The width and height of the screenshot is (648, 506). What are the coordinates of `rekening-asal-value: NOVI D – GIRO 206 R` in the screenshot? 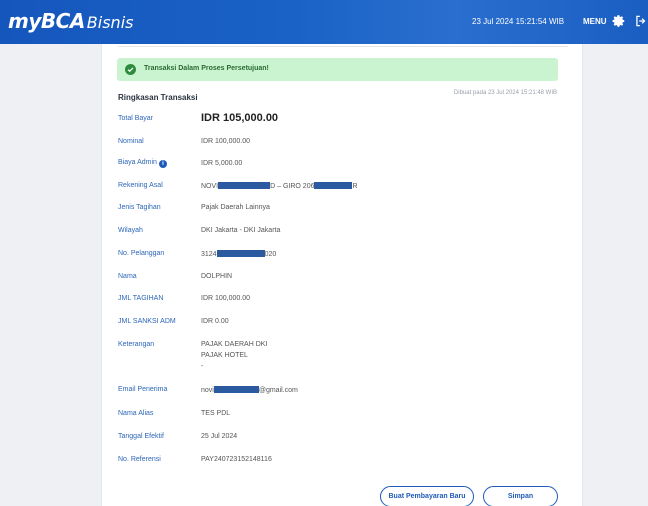 It's located at (279, 186).